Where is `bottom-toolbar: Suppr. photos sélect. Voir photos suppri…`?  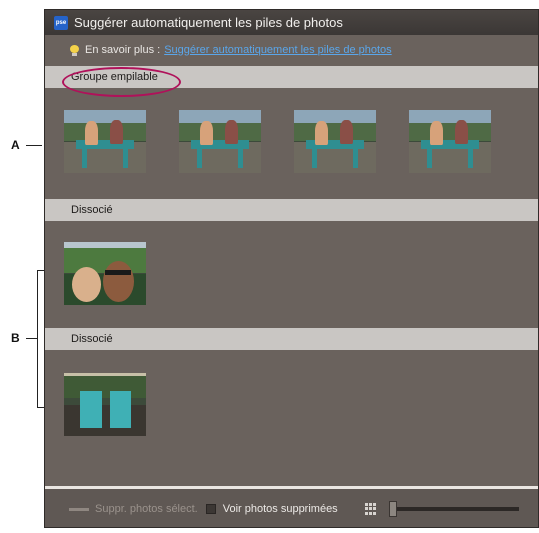
bottom-toolbar: Suppr. photos sélect. Voir photos suppri… is located at coordinates (291, 506).